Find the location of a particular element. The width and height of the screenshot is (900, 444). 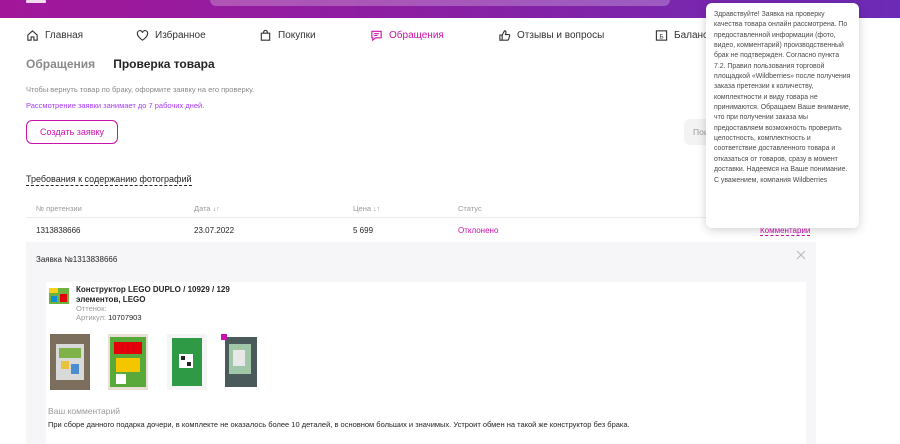

nav-item-favorites: Избранное is located at coordinates (171, 35).